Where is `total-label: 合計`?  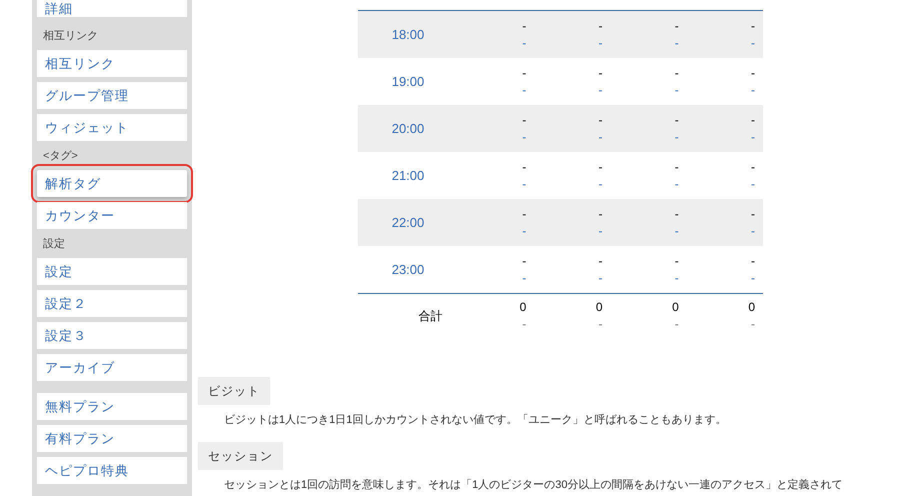 total-label: 合計 is located at coordinates (431, 316).